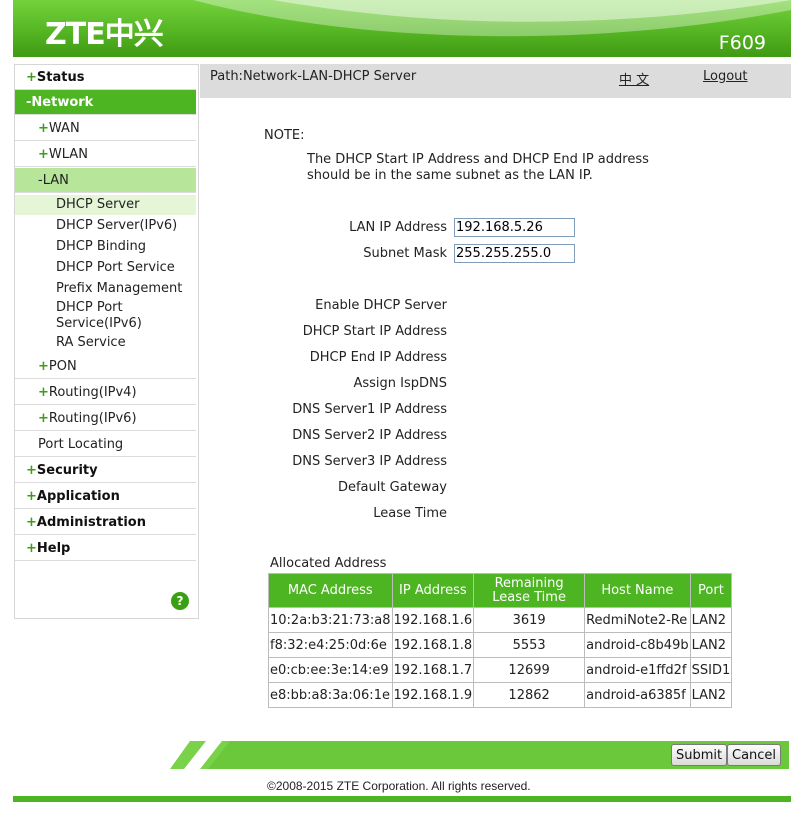  Describe the element at coordinates (105, 470) in the screenshot. I see `sidebar-item-security: +Security` at that location.